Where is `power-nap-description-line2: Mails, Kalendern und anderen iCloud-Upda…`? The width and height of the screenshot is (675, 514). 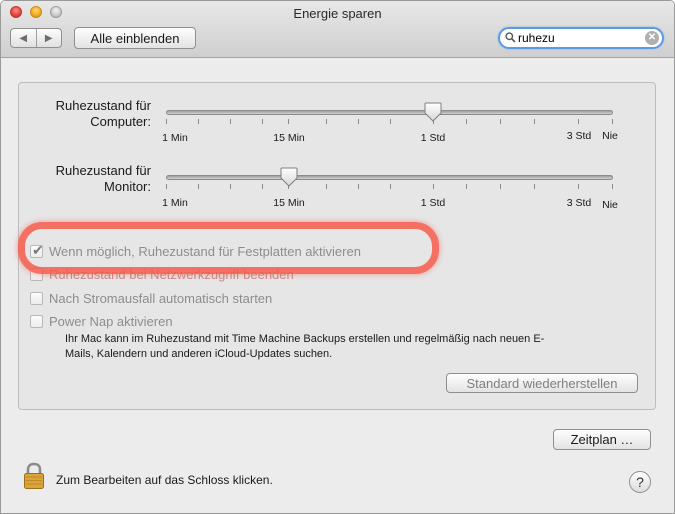 power-nap-description-line2: Mails, Kalendern und anderen iCloud-Upda… is located at coordinates (199, 354).